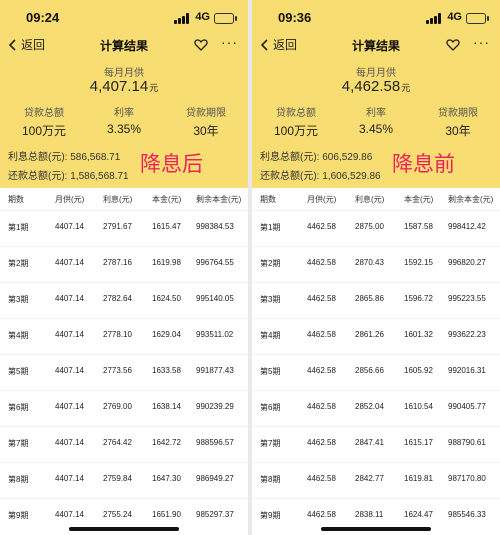  Describe the element at coordinates (376, 228) in the screenshot. I see `table-row: 第1期 4462.58 2875.00 1587.58 998412.42` at that location.